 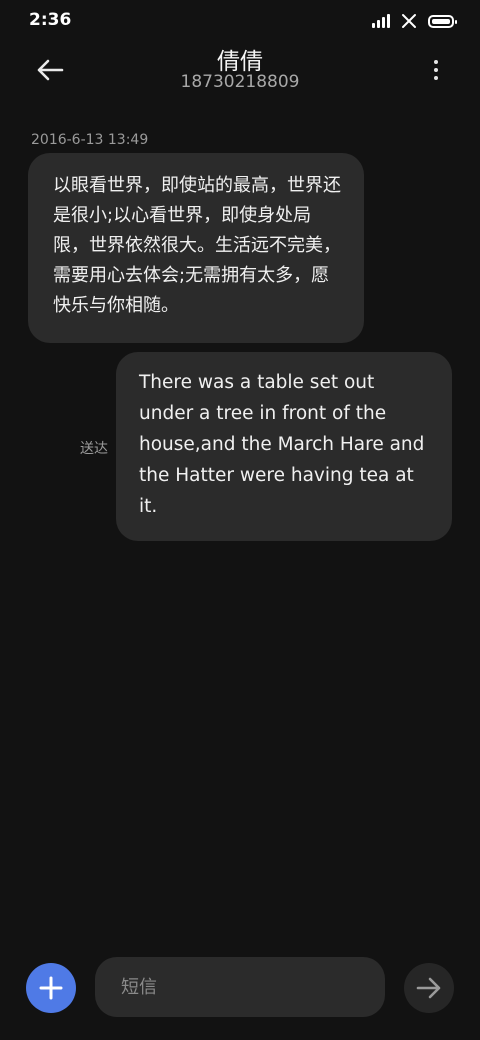 What do you see at coordinates (409, 21) in the screenshot?
I see `data-transfer-icon` at bounding box center [409, 21].